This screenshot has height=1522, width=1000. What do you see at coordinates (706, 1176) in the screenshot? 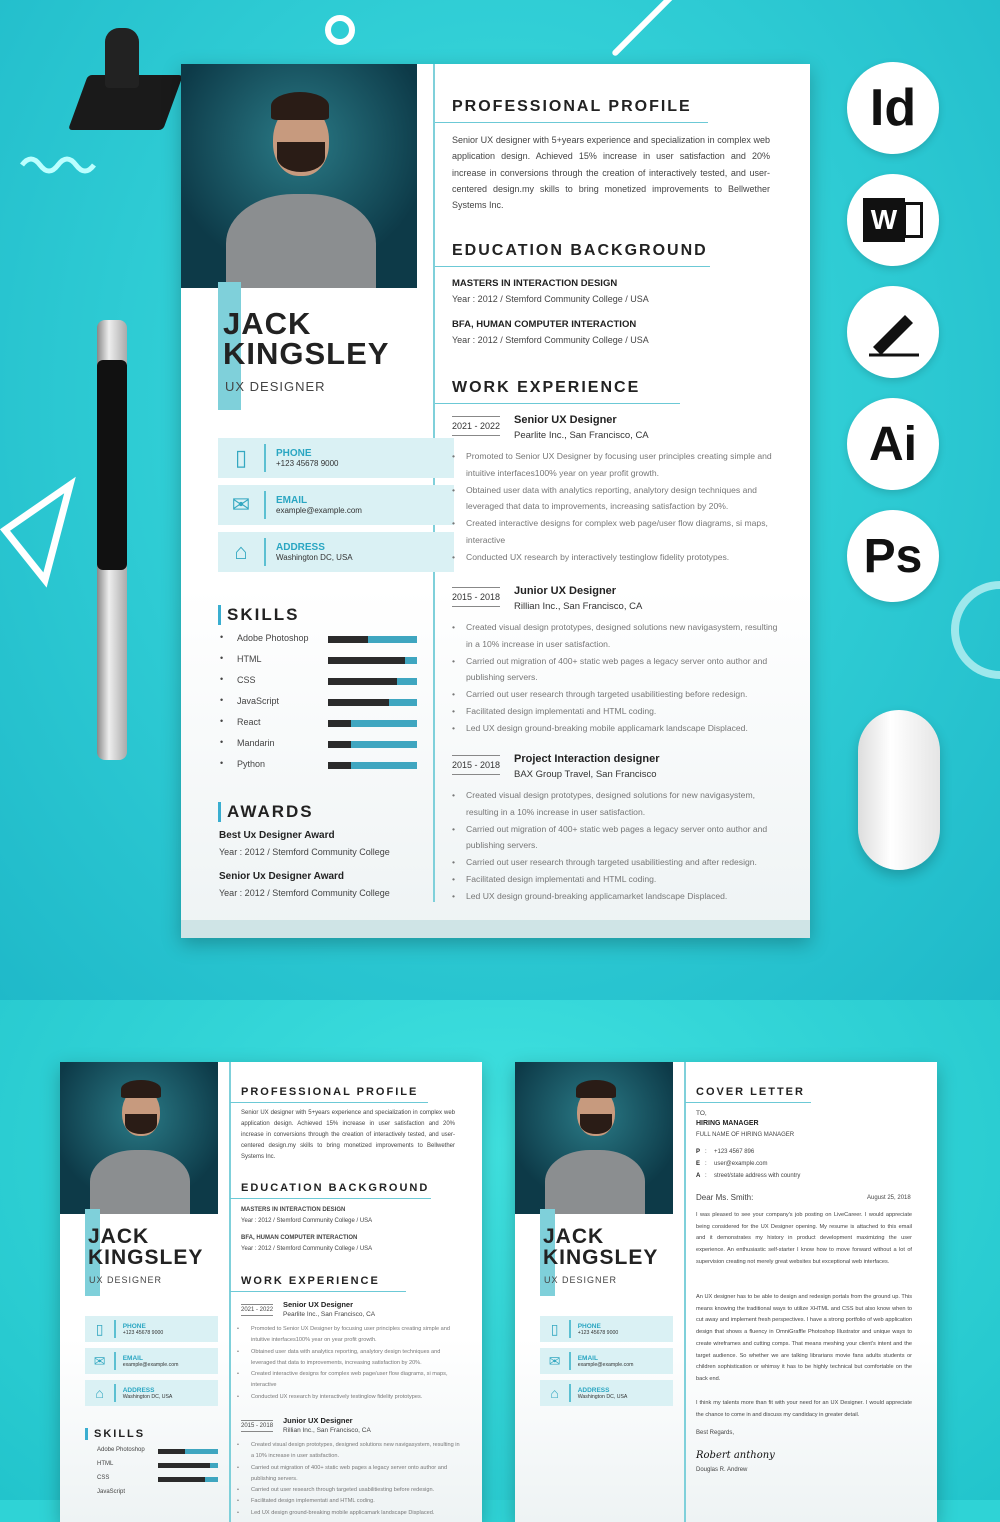
I see `contact-sep: :` at bounding box center [706, 1176].